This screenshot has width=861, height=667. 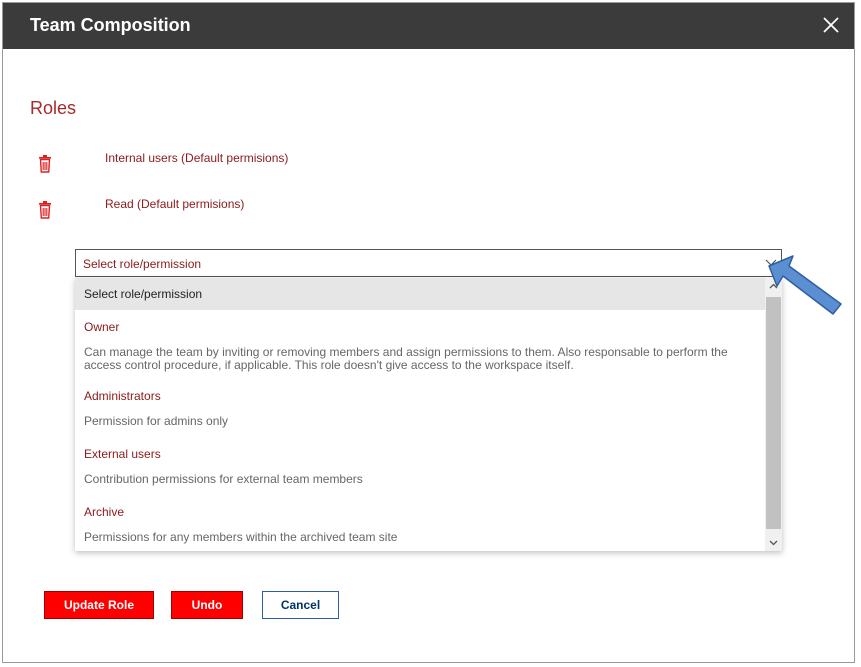 What do you see at coordinates (122, 454) in the screenshot?
I see `option-name: External users` at bounding box center [122, 454].